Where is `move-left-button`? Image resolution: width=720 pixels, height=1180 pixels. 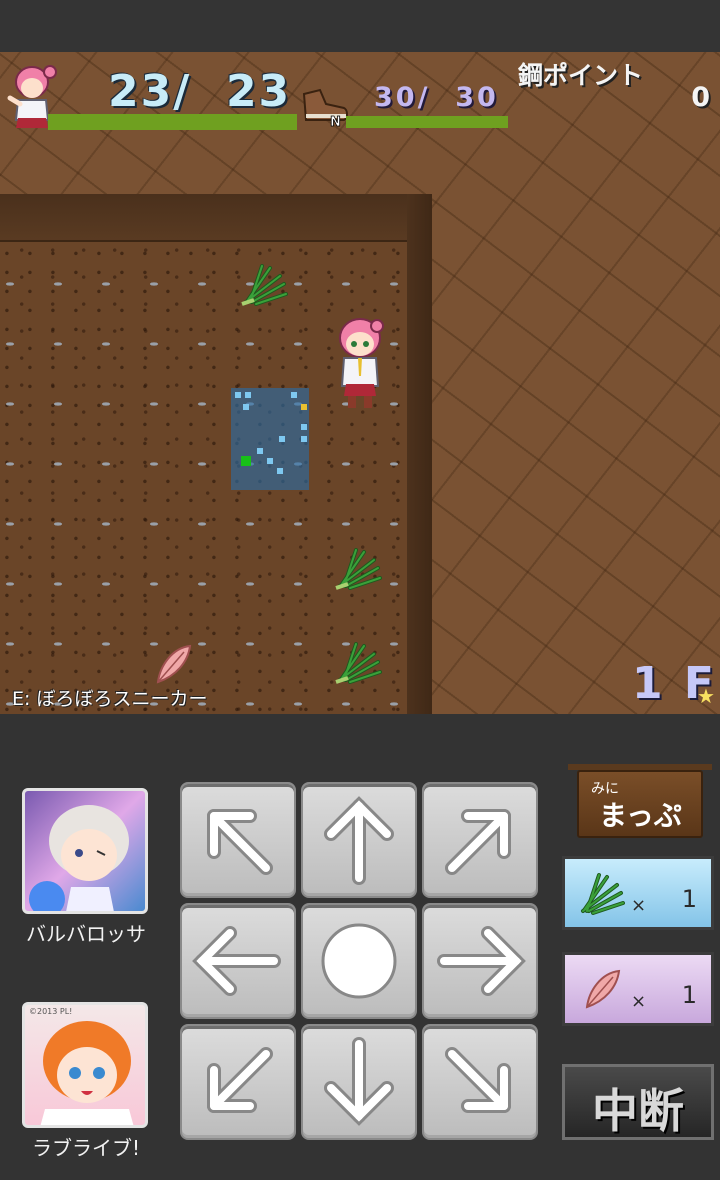 move-left-button is located at coordinates (238, 961).